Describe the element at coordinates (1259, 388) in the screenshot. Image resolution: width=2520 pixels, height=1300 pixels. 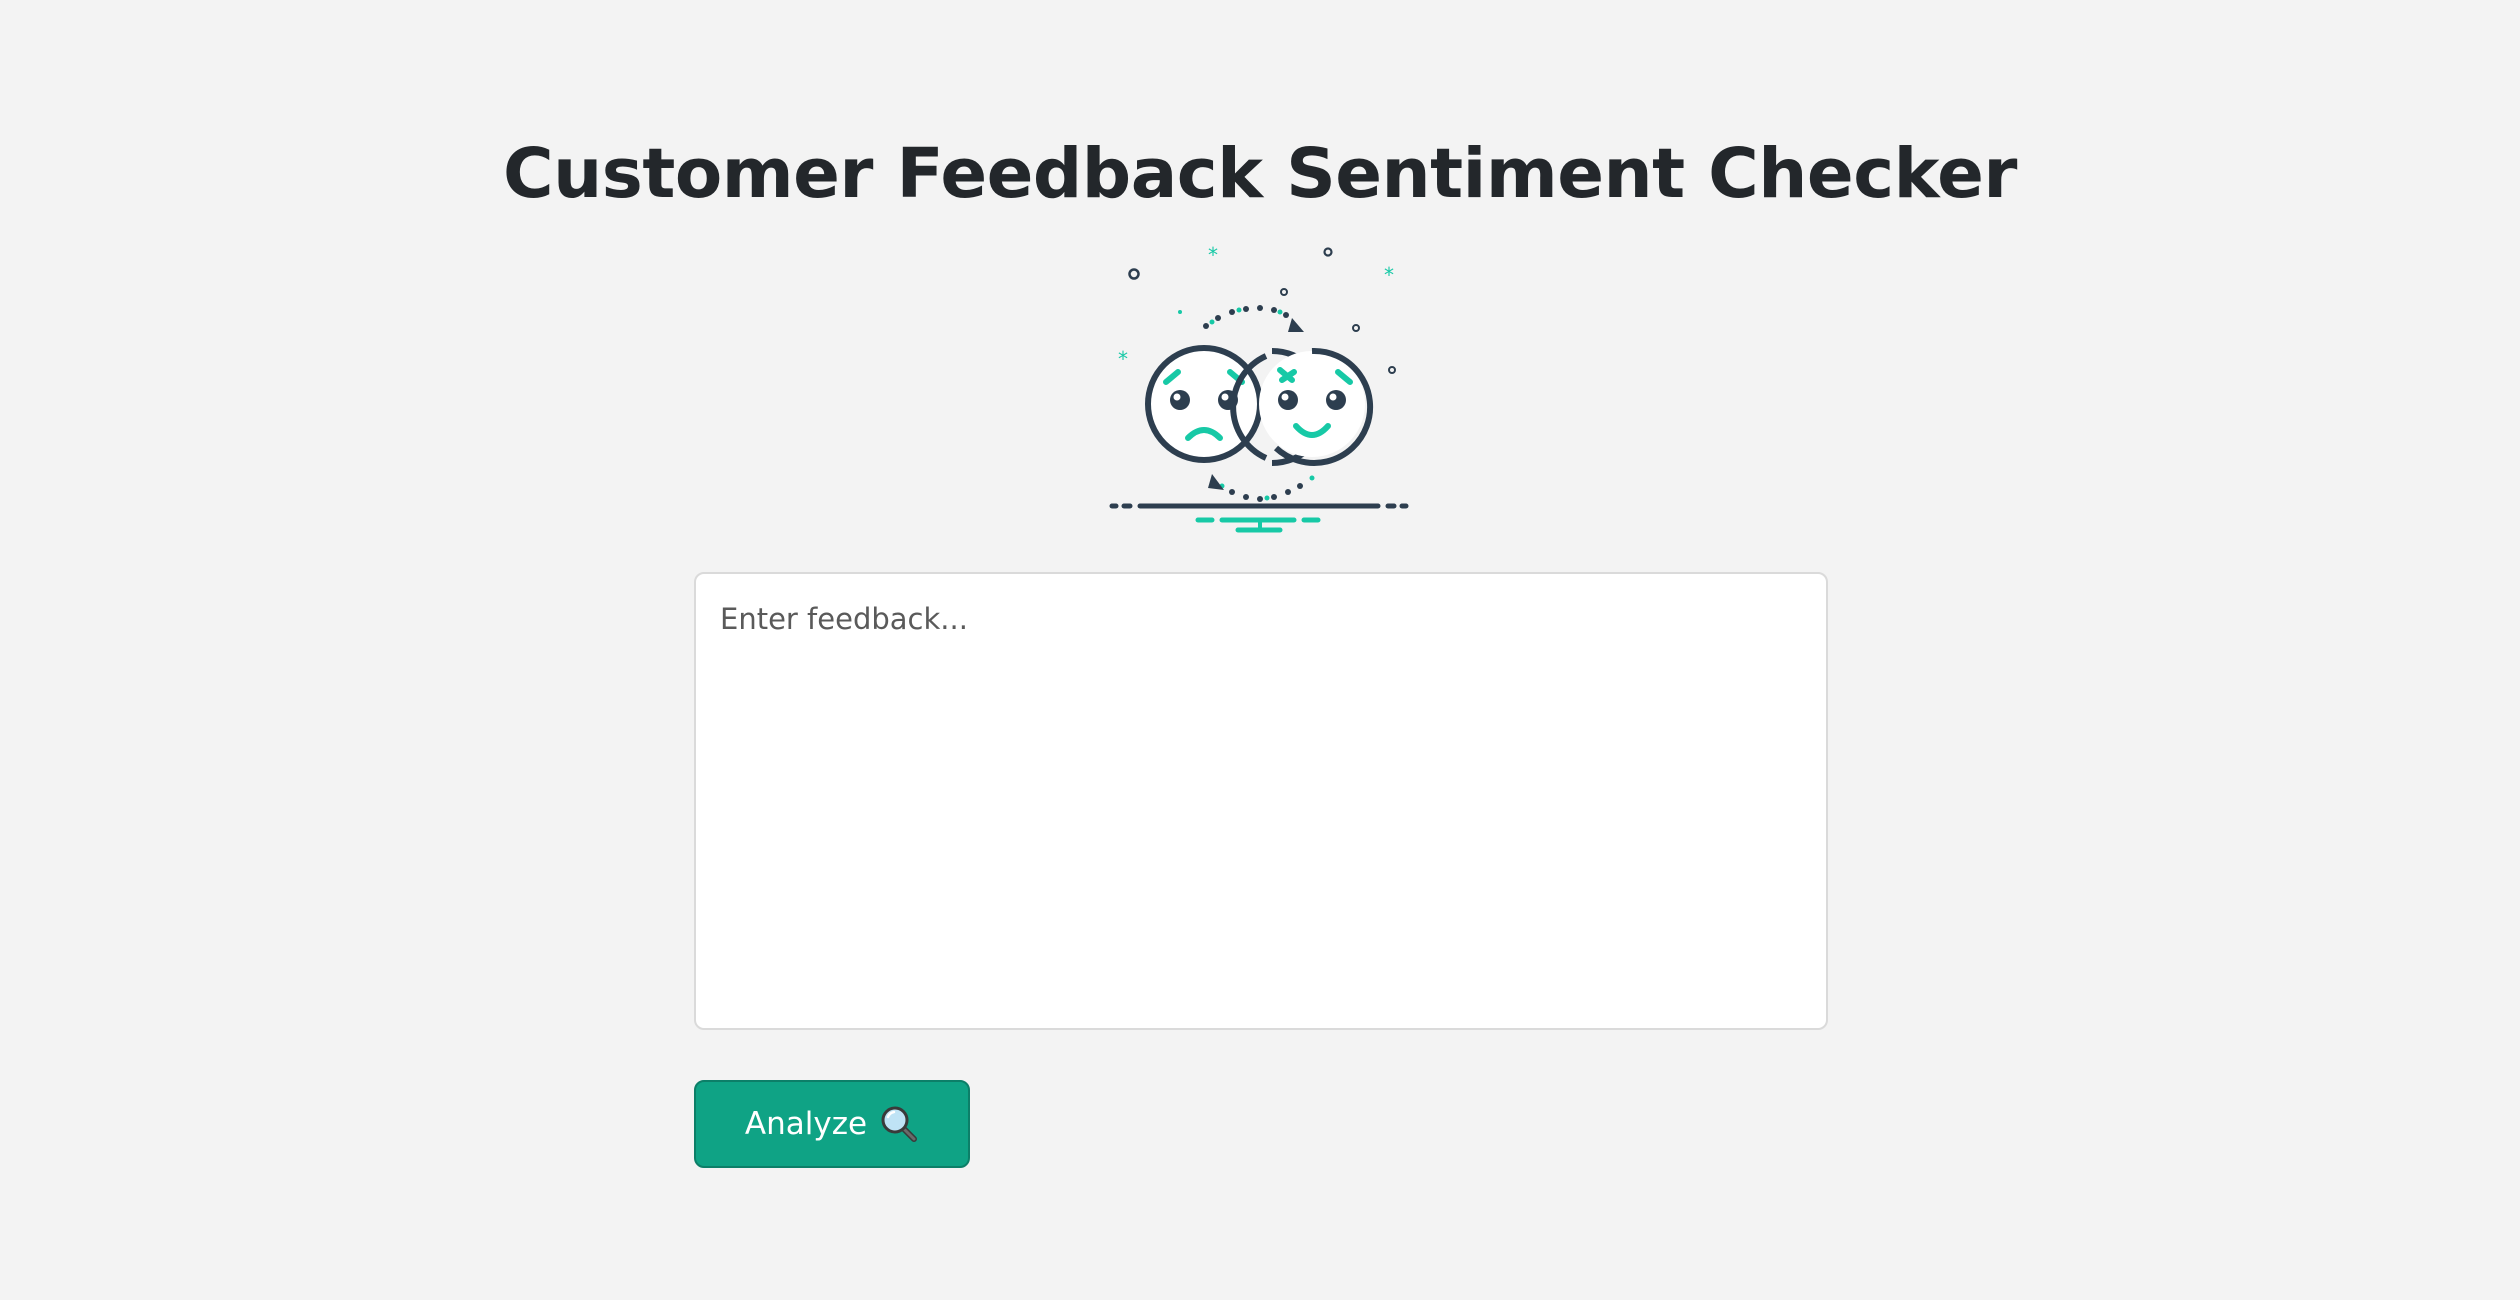
I see `sad-to-happy-faces-icon: * * *` at that location.